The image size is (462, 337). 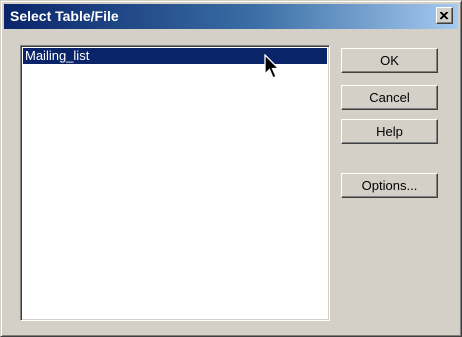 What do you see at coordinates (231, 16) in the screenshot?
I see `title-bar: Select Table/File` at bounding box center [231, 16].